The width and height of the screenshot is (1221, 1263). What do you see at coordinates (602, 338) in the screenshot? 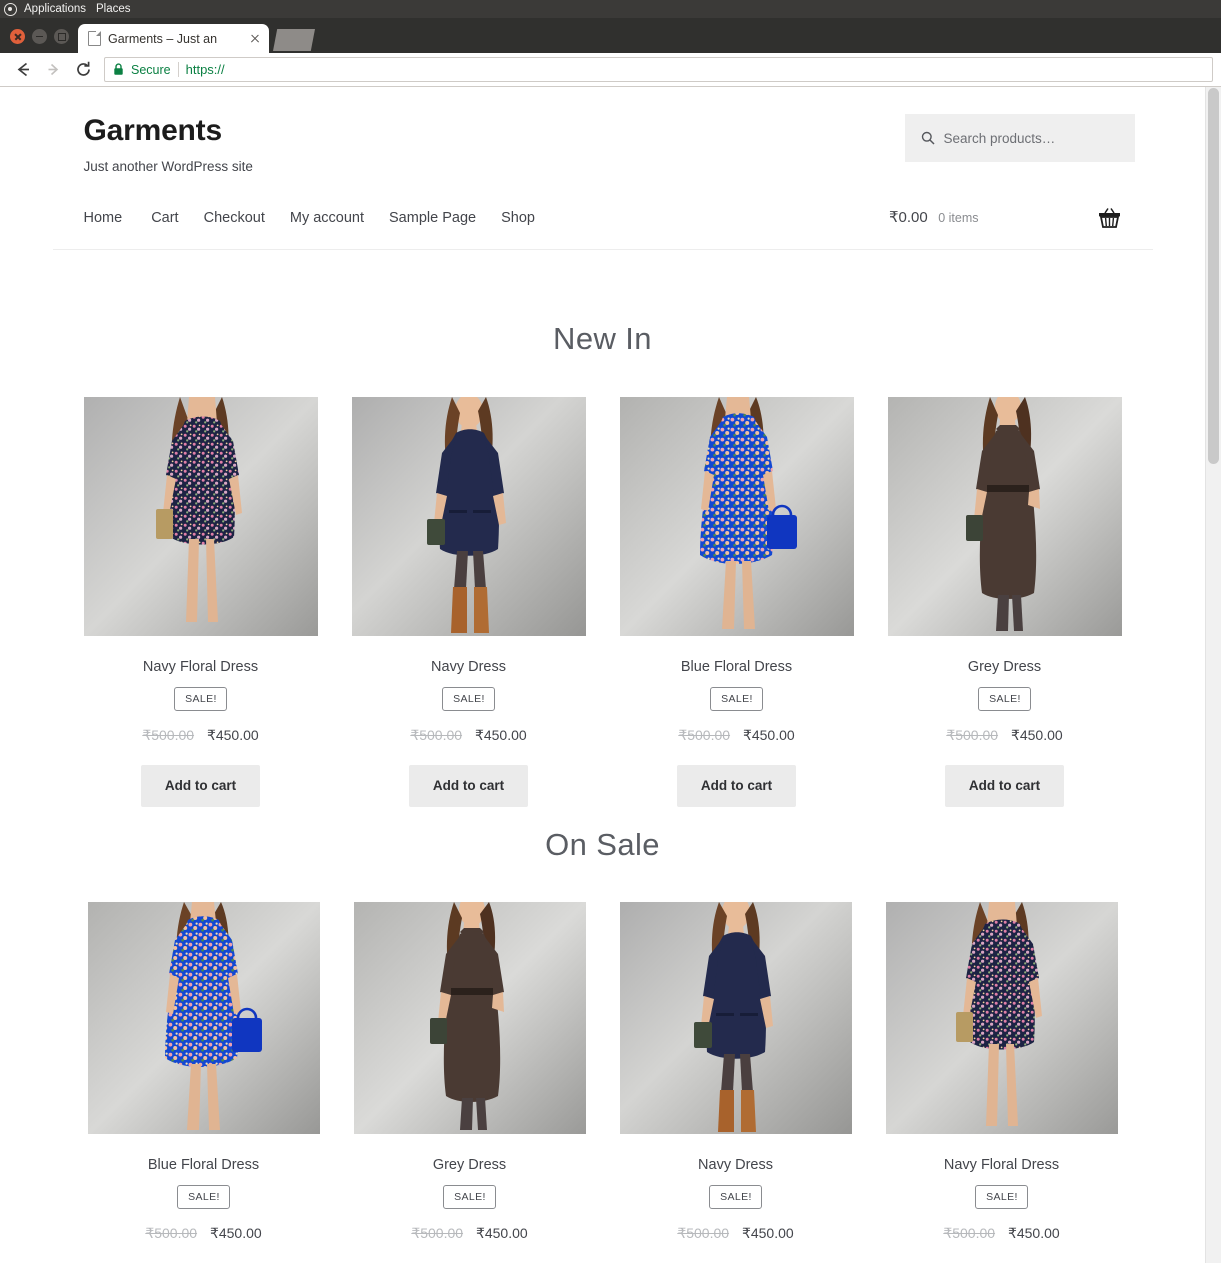
I see `section-heading-new-in: New In` at bounding box center [602, 338].